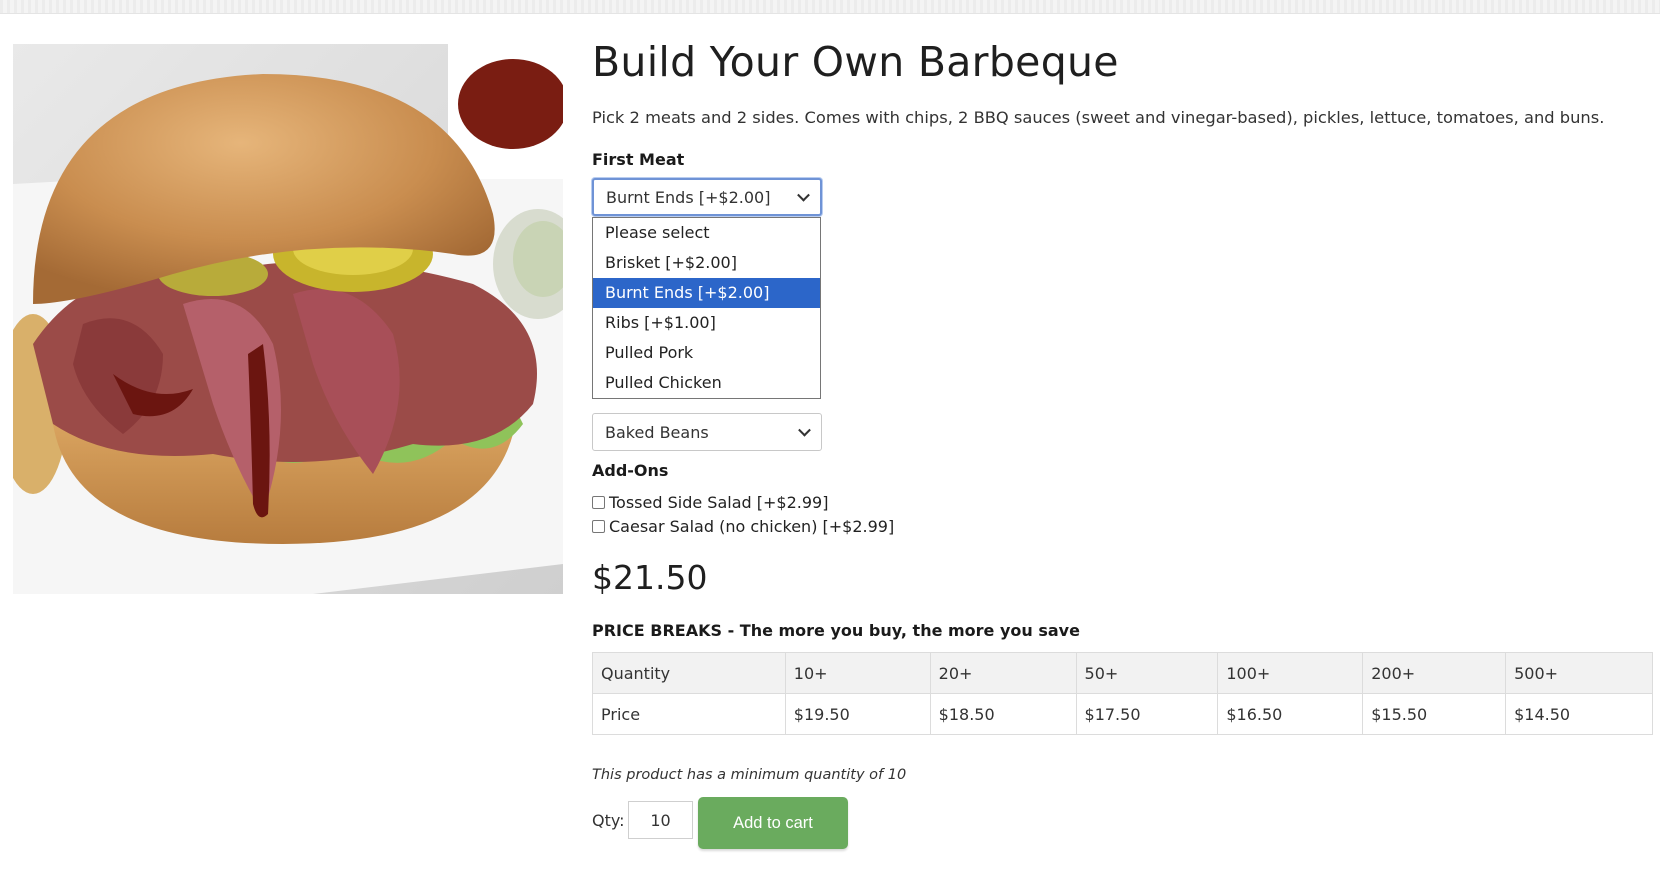 Image resolution: width=1660 pixels, height=891 pixels. Describe the element at coordinates (657, 432) in the screenshot. I see `second-side-selected-value: Baked Beans` at that location.